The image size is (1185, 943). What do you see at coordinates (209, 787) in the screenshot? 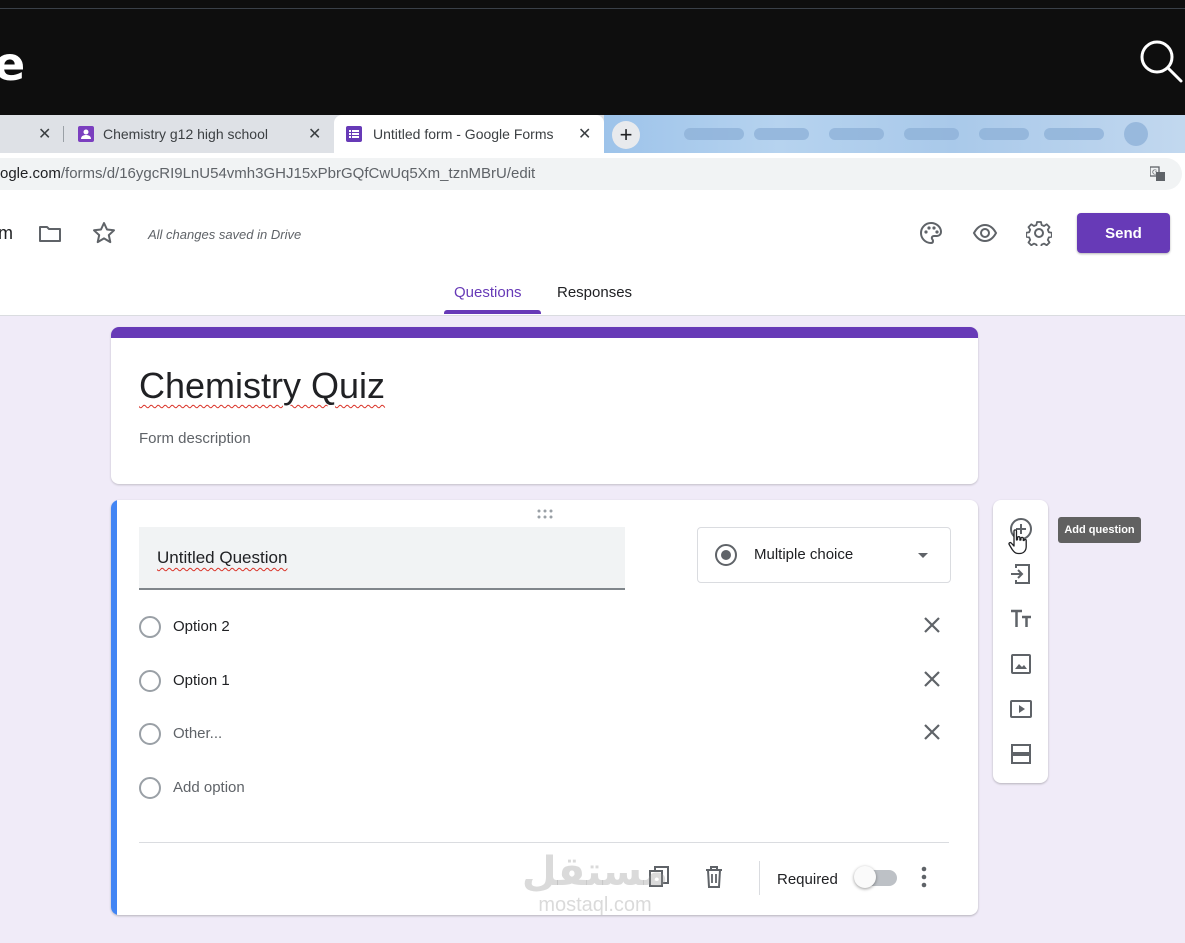
I see `add-option-label: Add option` at bounding box center [209, 787].